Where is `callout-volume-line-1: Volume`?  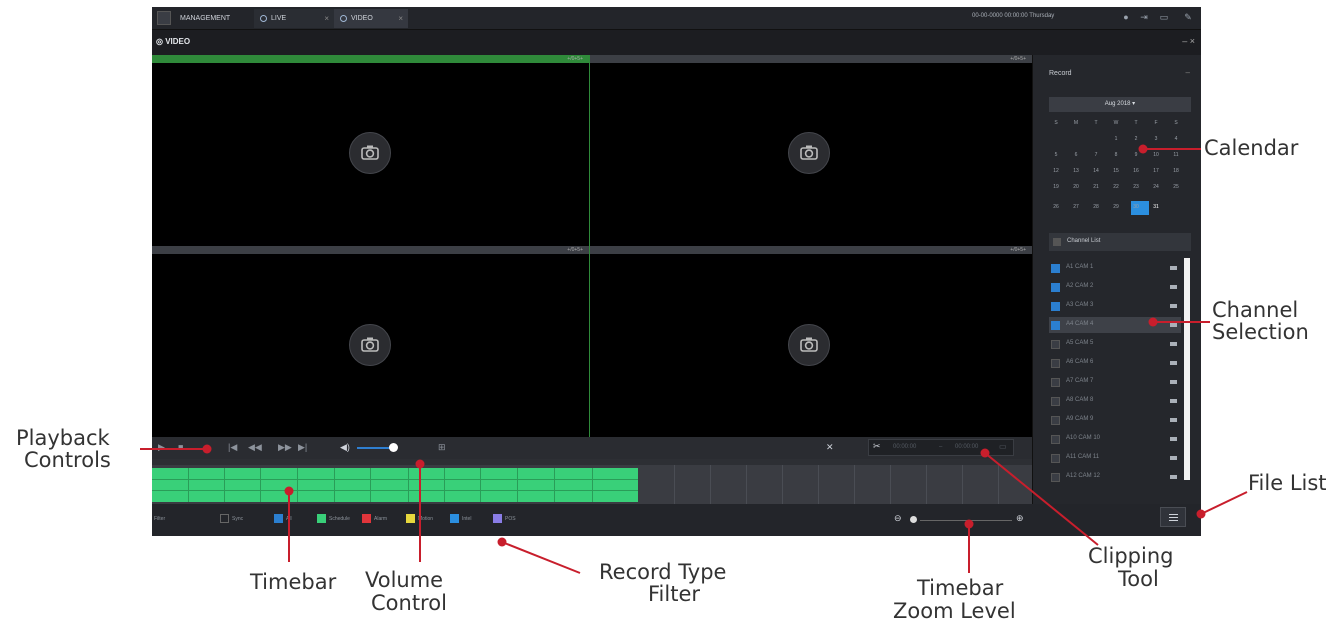
callout-volume-line-1: Volume is located at coordinates (404, 580).